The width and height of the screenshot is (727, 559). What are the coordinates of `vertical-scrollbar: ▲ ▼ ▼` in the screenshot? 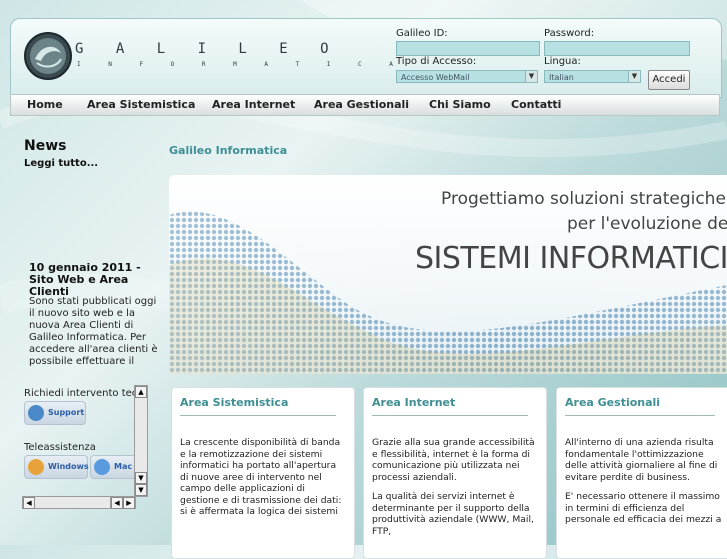 It's located at (141, 441).